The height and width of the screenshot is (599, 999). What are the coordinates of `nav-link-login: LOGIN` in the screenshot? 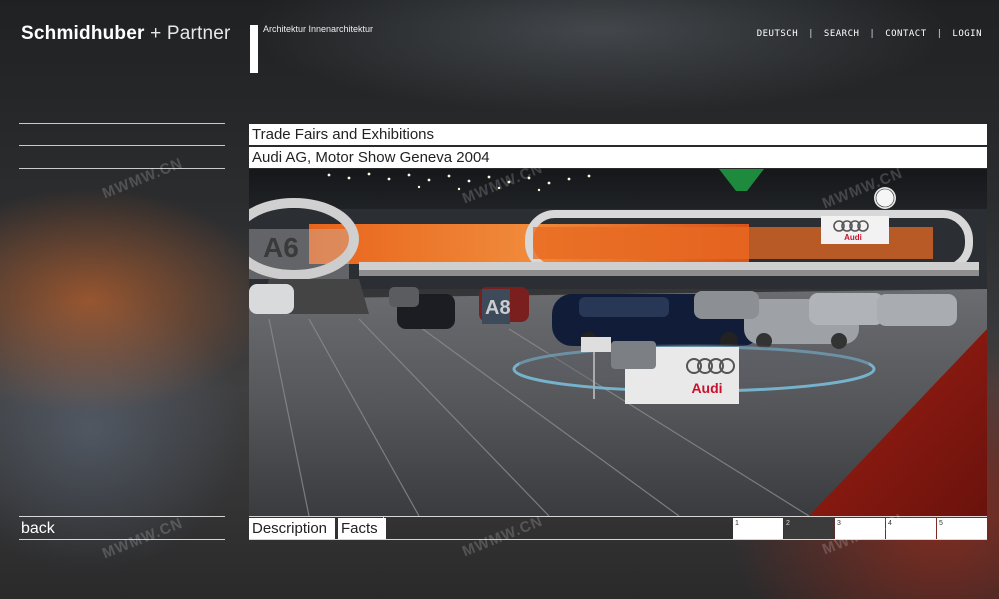 It's located at (967, 34).